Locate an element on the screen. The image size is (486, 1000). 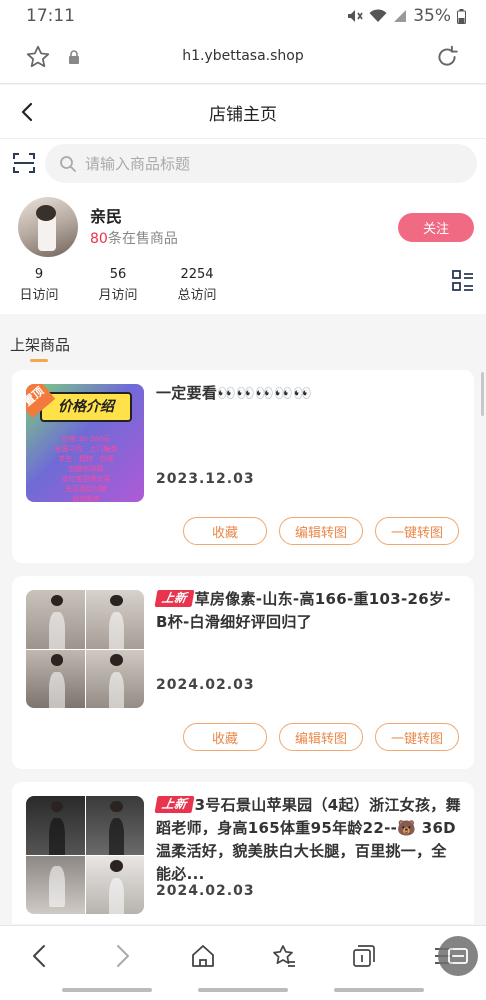
on-sale-count: 80条在售商品 is located at coordinates (134, 239).